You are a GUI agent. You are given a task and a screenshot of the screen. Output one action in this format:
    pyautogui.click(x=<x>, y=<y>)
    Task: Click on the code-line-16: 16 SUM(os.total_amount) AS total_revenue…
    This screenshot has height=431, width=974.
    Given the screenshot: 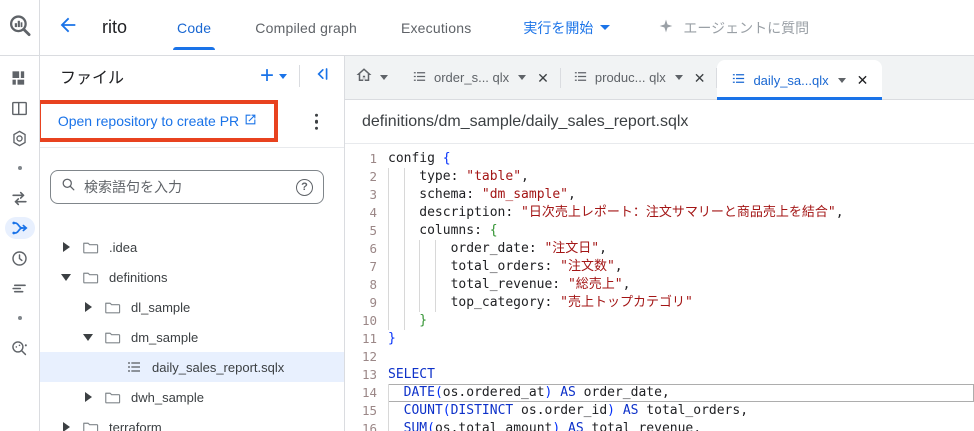 What is the action you would take?
    pyautogui.click(x=659, y=425)
    